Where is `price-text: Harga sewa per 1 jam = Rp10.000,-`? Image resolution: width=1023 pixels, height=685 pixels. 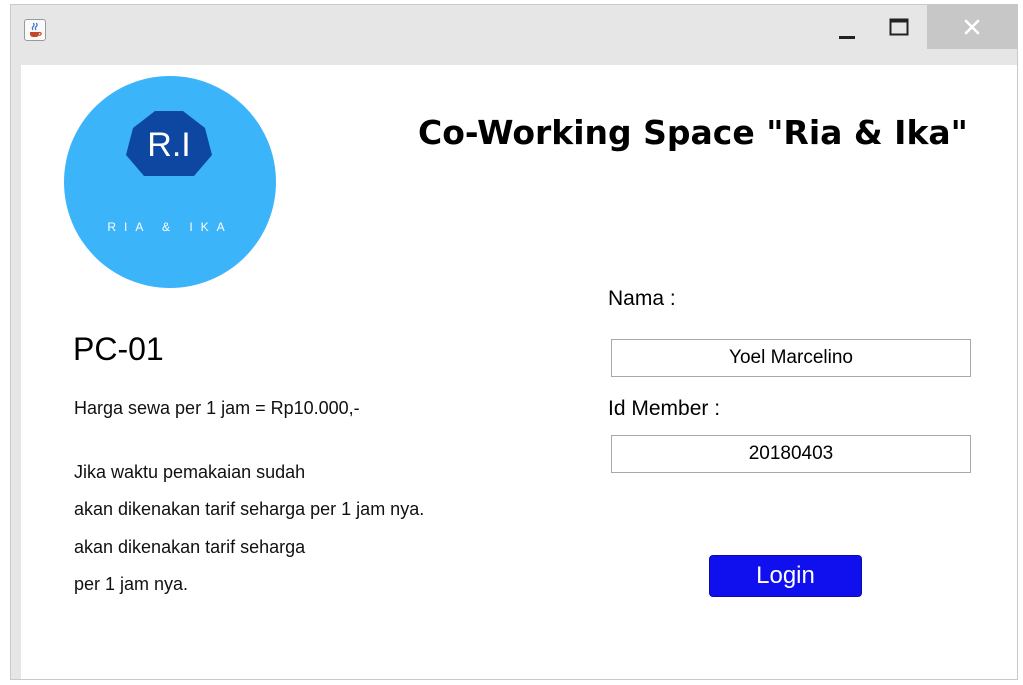
price-text: Harga sewa per 1 jam = Rp10.000,- is located at coordinates (217, 408).